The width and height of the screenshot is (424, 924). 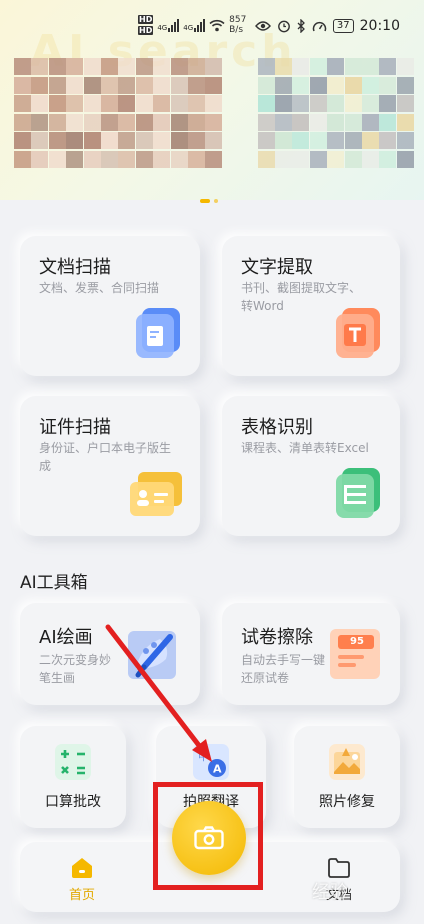 I want to click on tool-photo-repair: 照片修复, so click(x=347, y=777).